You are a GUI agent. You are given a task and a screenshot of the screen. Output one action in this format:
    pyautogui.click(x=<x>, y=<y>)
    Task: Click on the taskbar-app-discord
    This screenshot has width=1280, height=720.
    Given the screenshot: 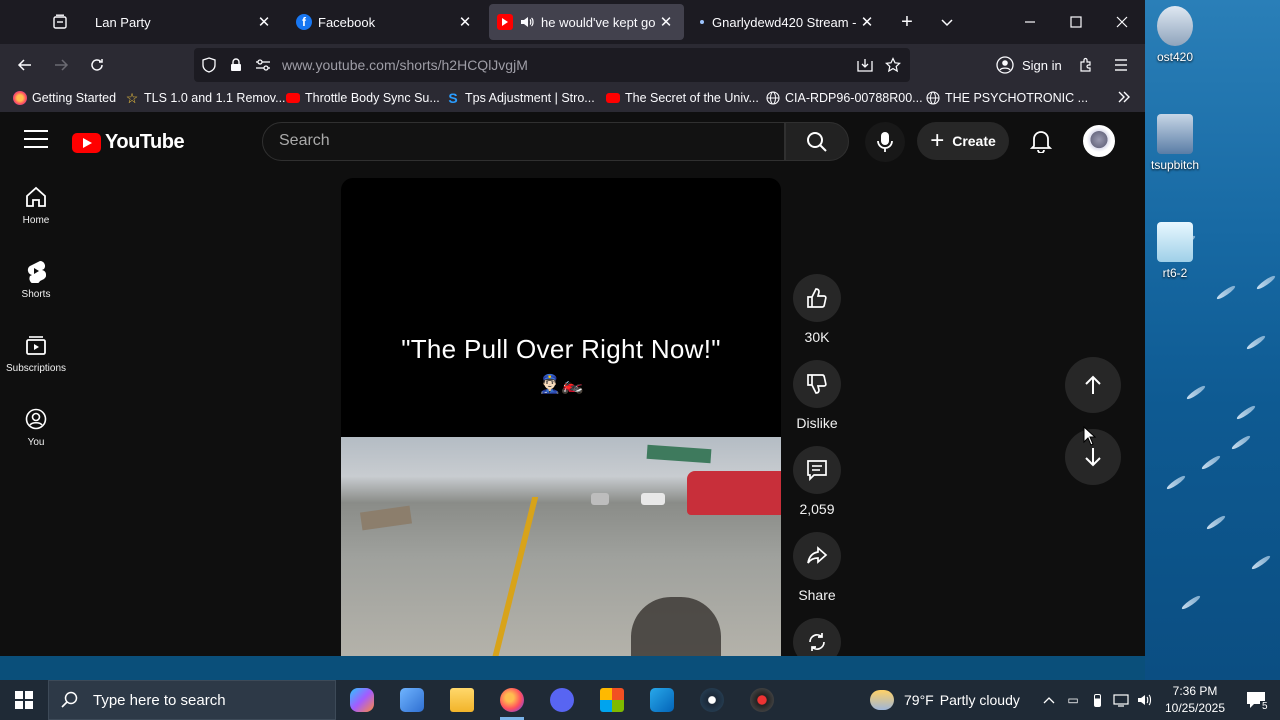 What is the action you would take?
    pyautogui.click(x=562, y=700)
    